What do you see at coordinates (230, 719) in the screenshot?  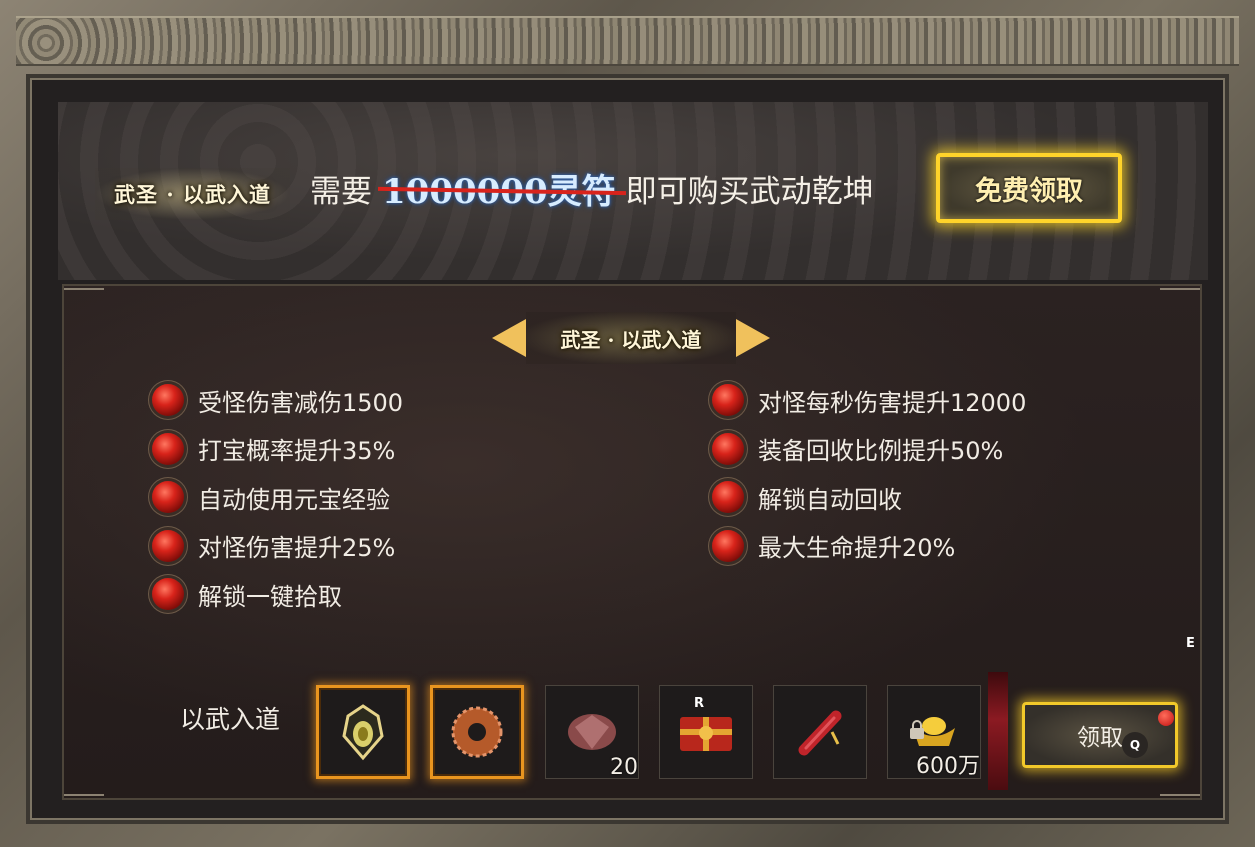 I see `reward-row-label: 以武入道` at bounding box center [230, 719].